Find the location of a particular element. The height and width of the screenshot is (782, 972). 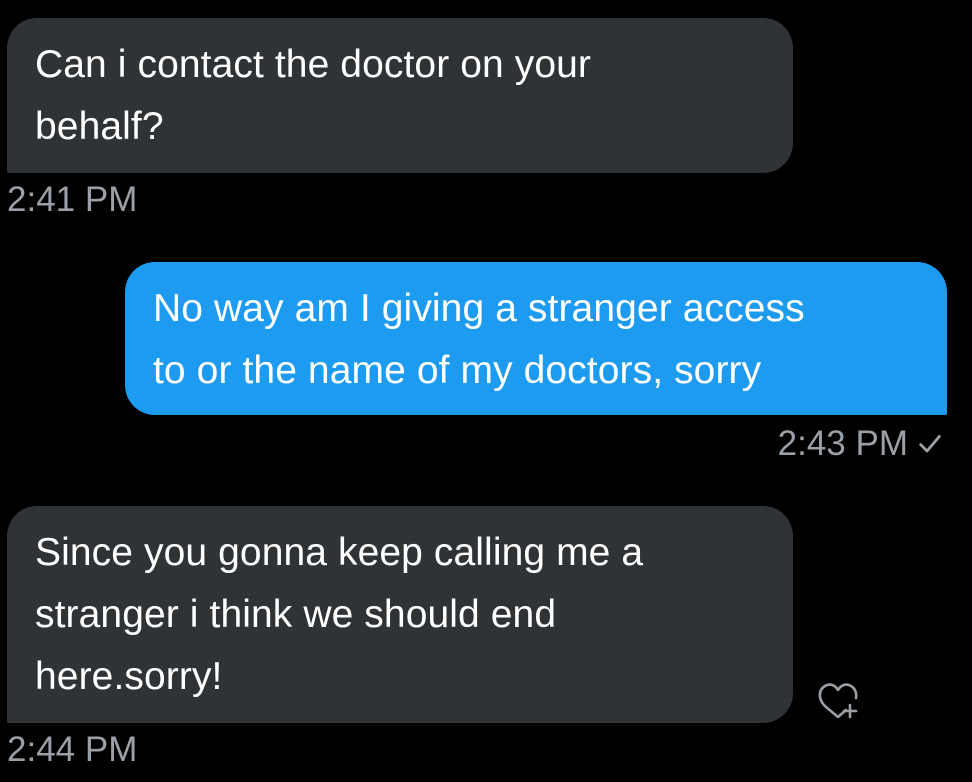

add-reaction-heart-icon is located at coordinates (838, 698).